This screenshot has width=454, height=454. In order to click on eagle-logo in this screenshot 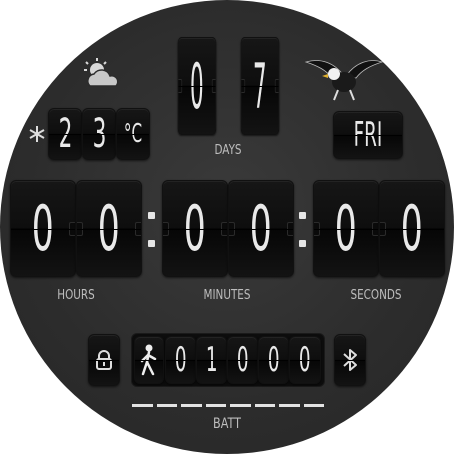, I will do `click(344, 80)`.